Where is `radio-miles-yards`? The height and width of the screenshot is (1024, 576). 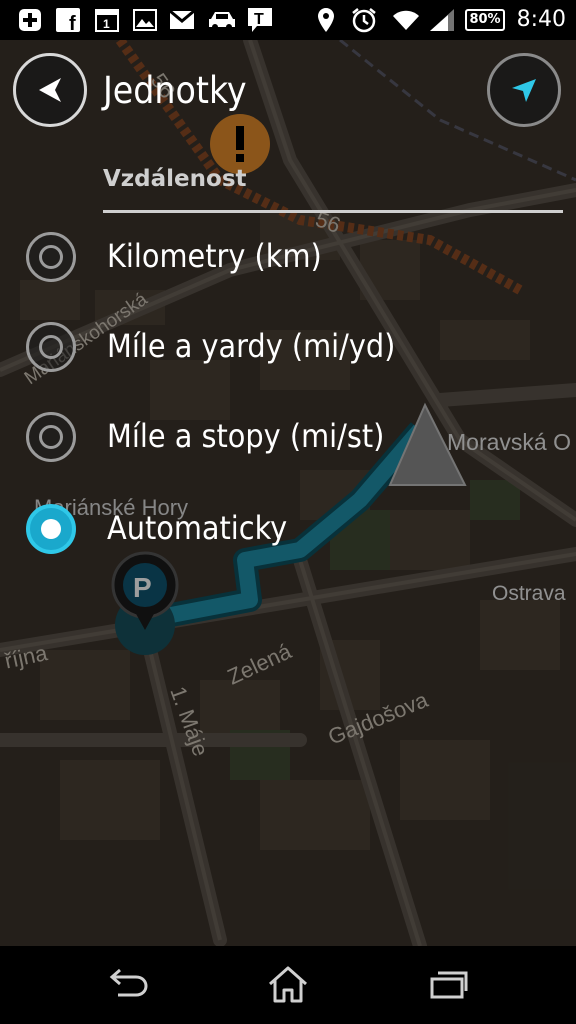
radio-miles-yards is located at coordinates (51, 347).